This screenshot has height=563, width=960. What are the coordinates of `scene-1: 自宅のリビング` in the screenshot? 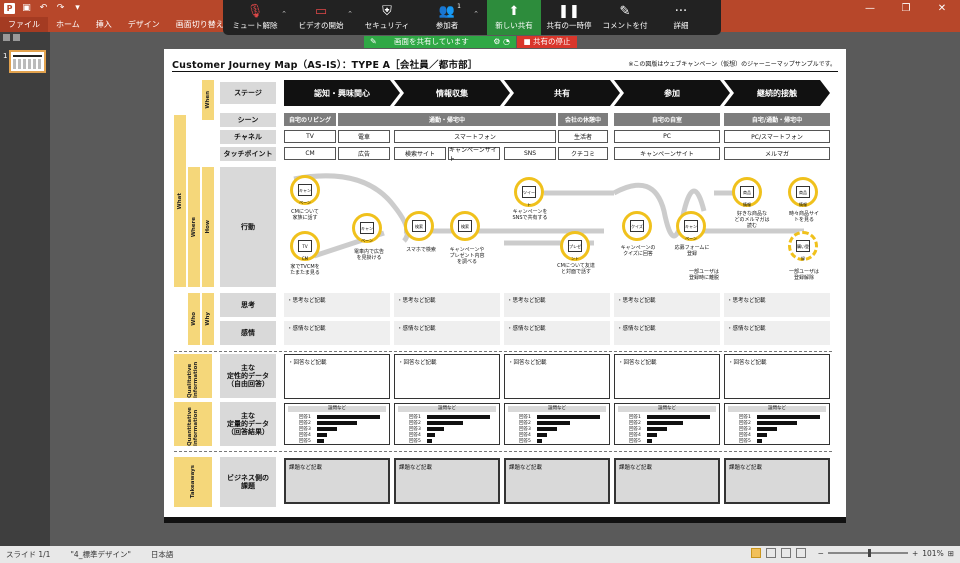 It's located at (310, 119).